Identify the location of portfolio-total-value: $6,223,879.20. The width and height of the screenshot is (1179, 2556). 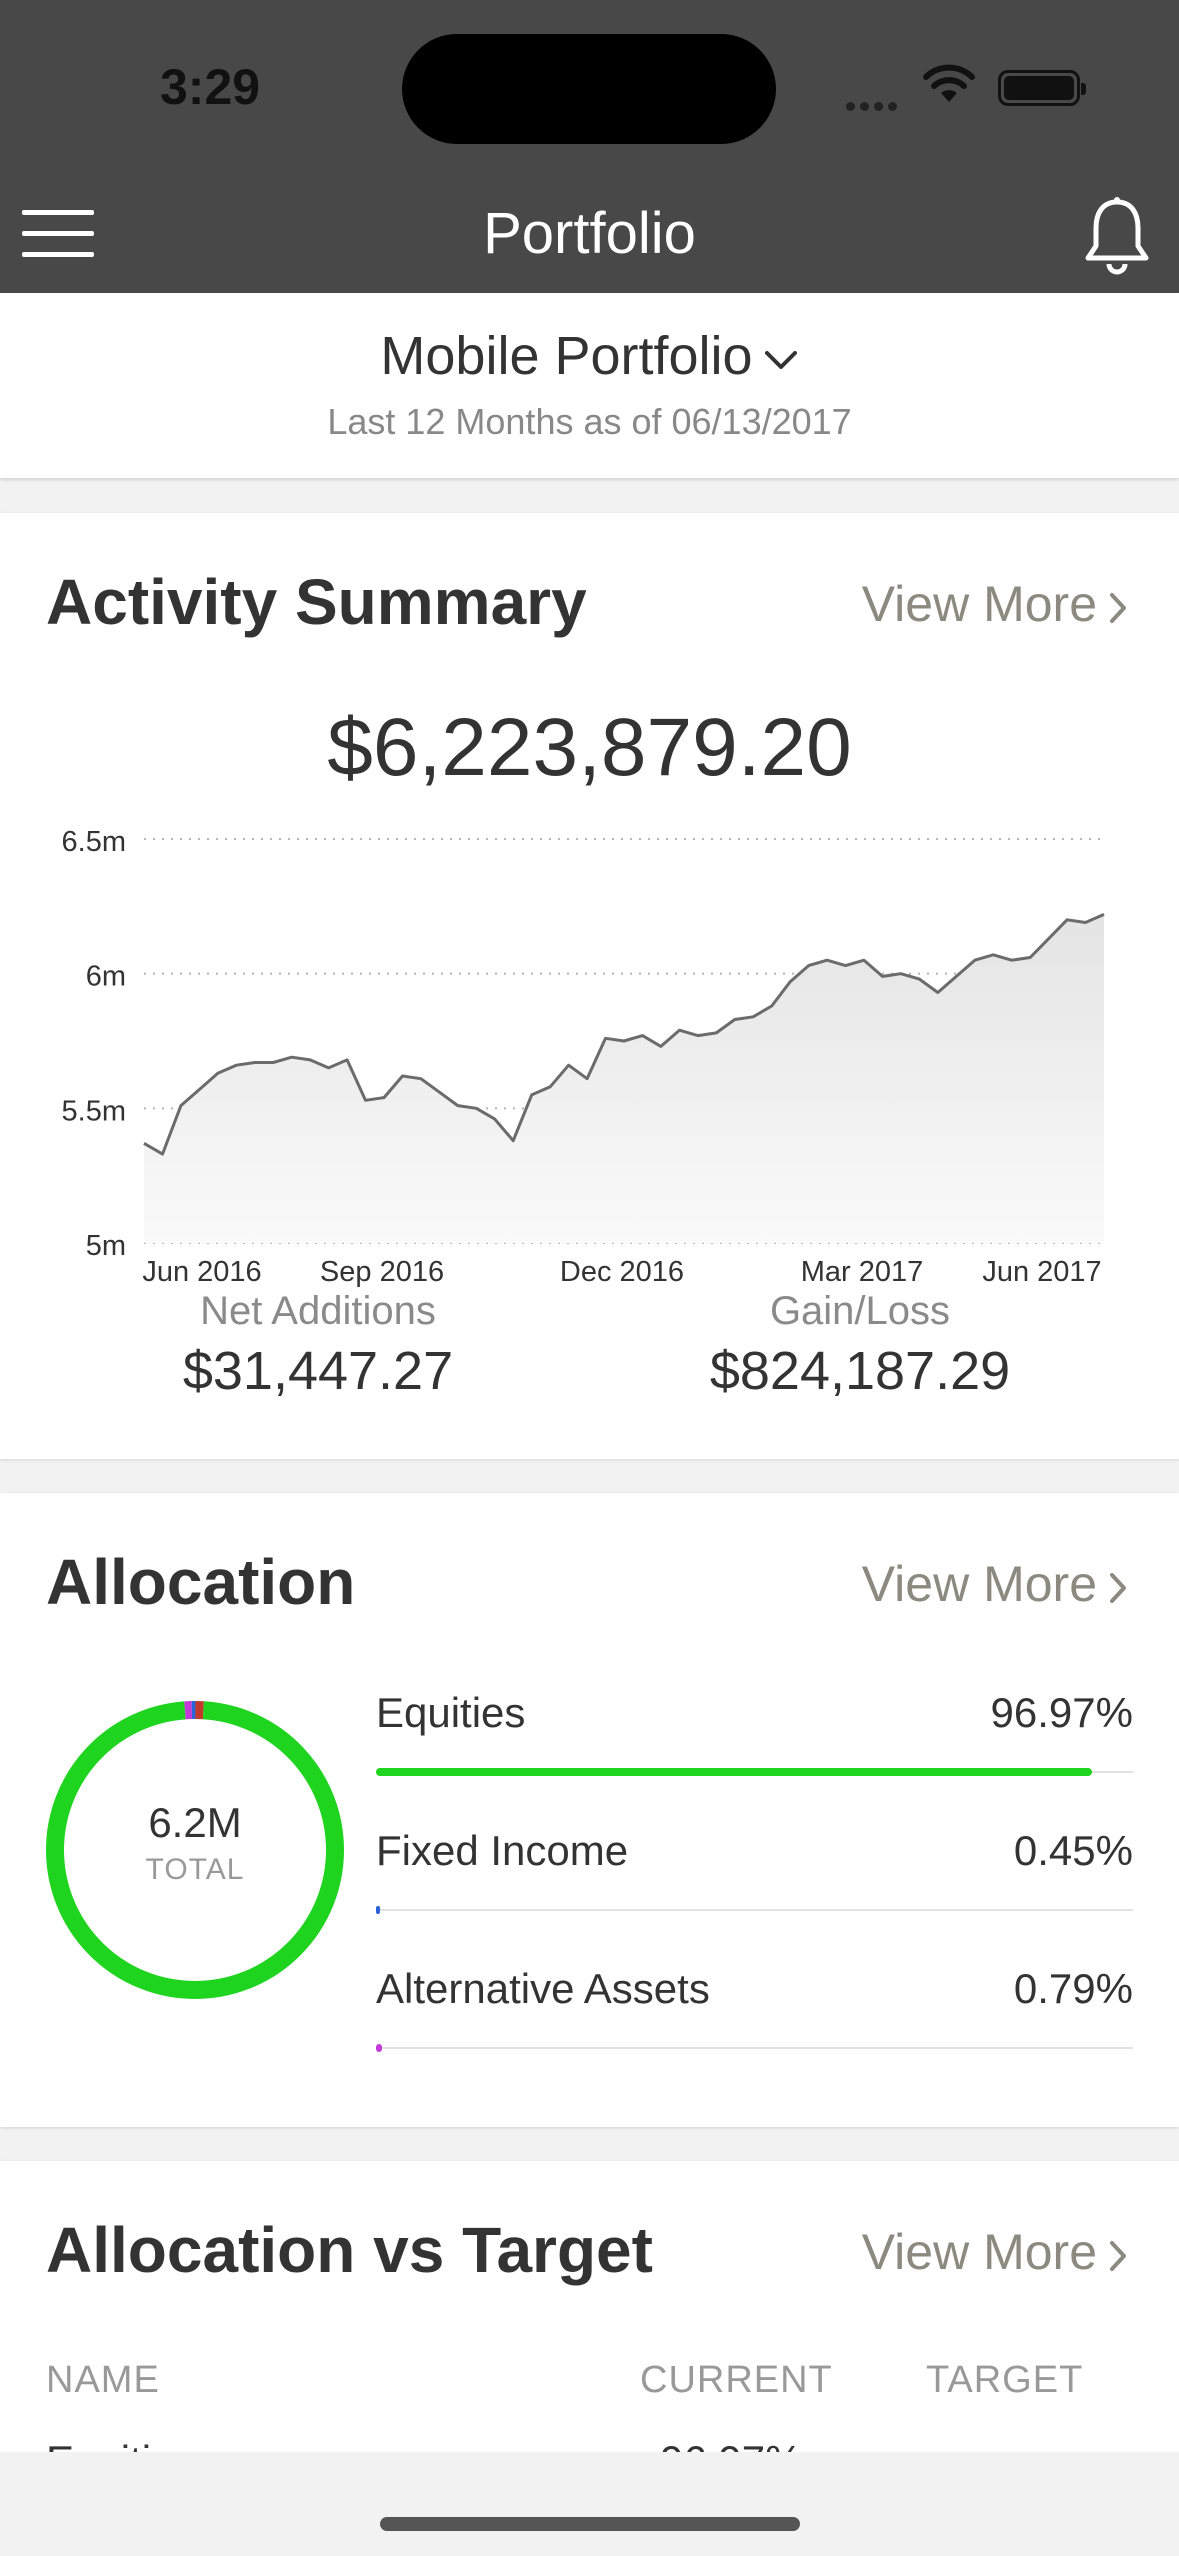
(589, 747).